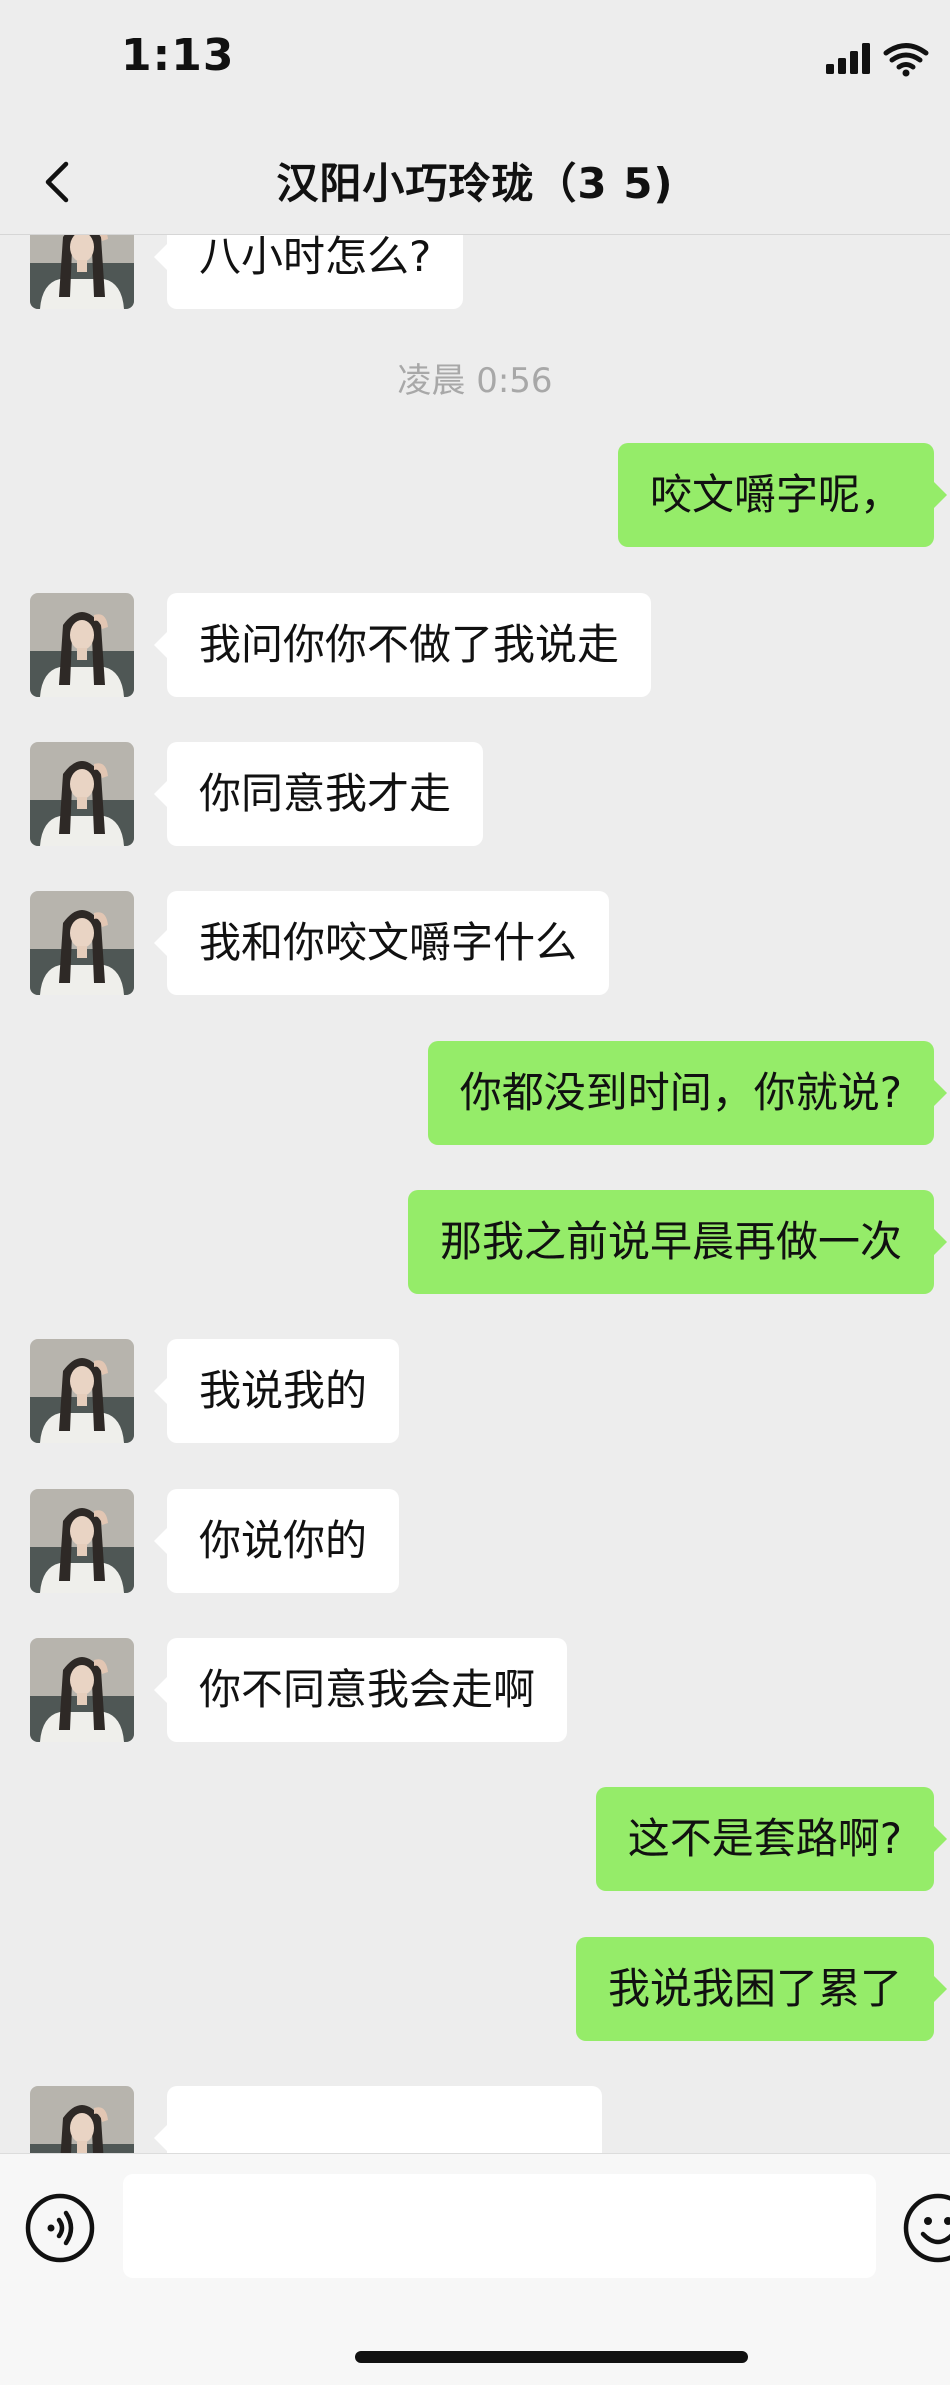 The height and width of the screenshot is (2385, 950). I want to click on message-row-outgoing: 咬文嚼字呢，, so click(475, 495).